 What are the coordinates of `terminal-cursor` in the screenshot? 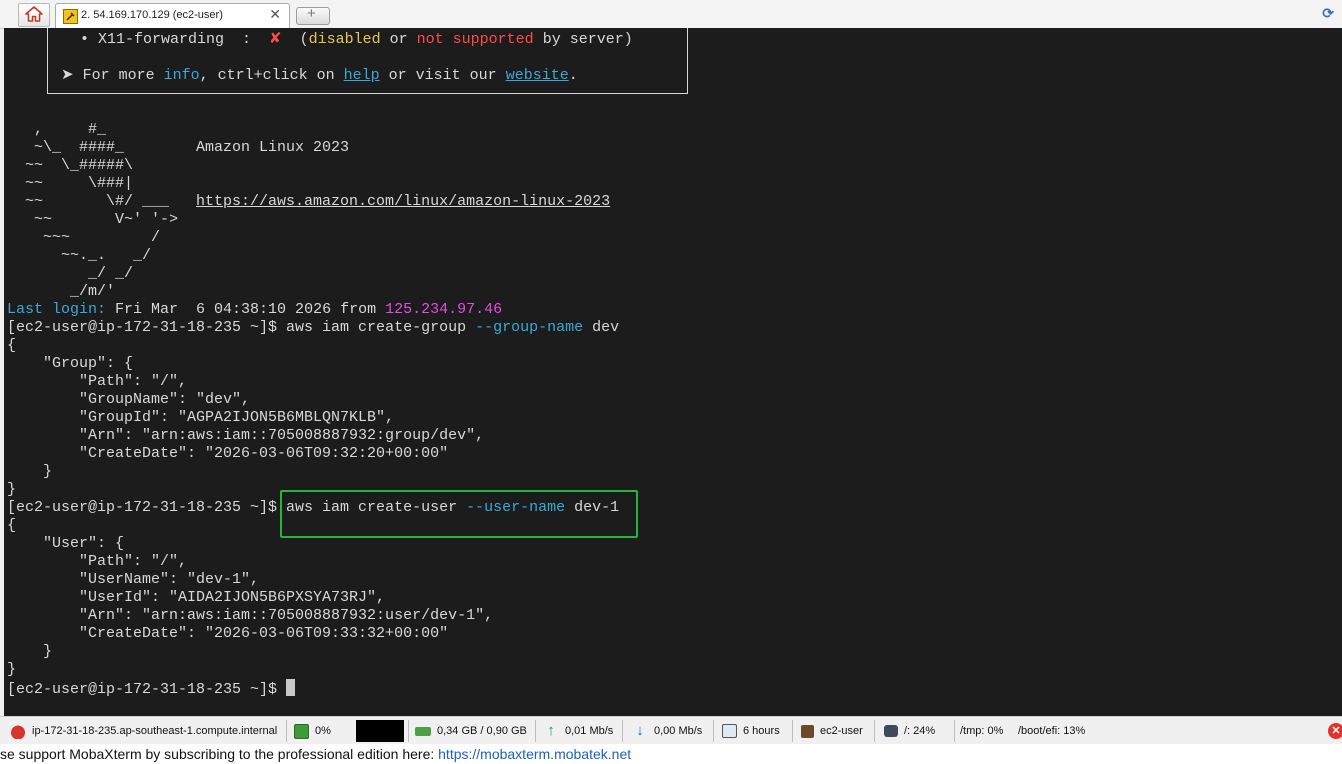 It's located at (291, 687).